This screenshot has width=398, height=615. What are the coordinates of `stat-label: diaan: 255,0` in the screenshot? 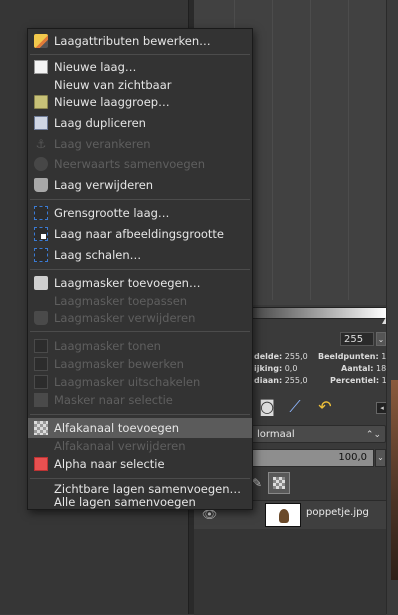 It's located at (281, 380).